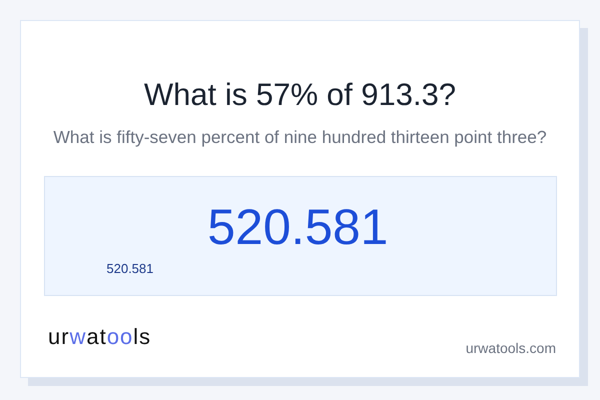 The height and width of the screenshot is (400, 600). Describe the element at coordinates (300, 95) in the screenshot. I see `question-title: What is 57% of 913.3?` at that location.